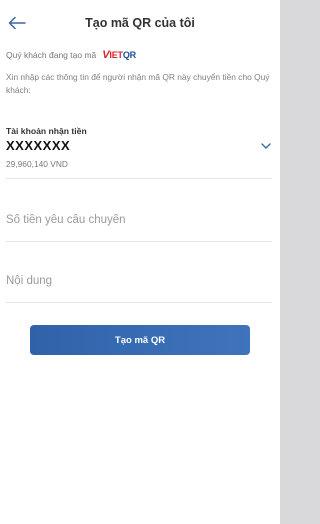 The image size is (320, 524). I want to click on amount-input, so click(139, 220).